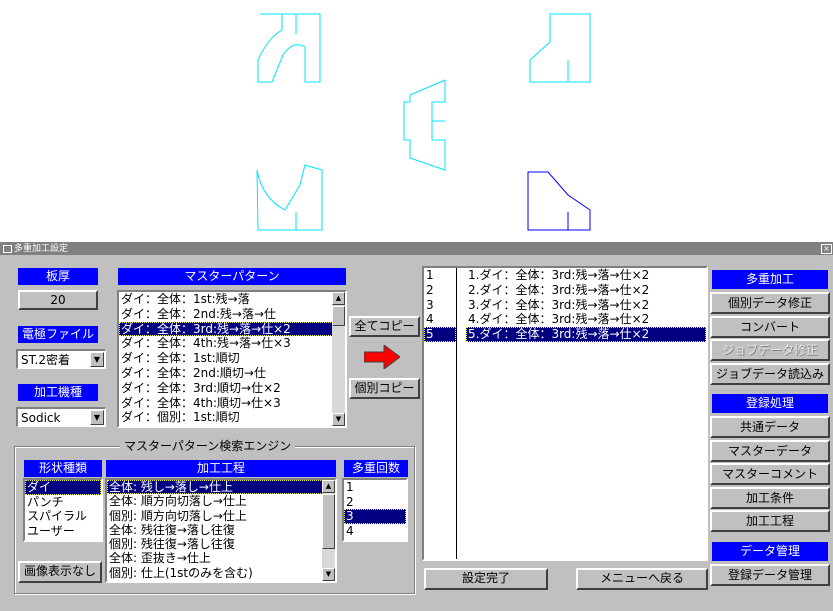 This screenshot has width=833, height=611. Describe the element at coordinates (232, 373) in the screenshot. I see `master-pattern-item: ダイ：全体：2nd:順切→仕` at that location.